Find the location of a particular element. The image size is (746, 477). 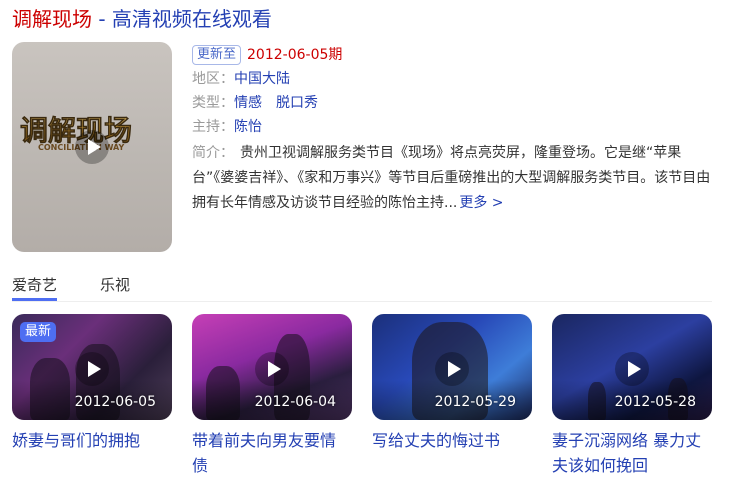

host-row: 主持：陈怡 is located at coordinates (454, 127).